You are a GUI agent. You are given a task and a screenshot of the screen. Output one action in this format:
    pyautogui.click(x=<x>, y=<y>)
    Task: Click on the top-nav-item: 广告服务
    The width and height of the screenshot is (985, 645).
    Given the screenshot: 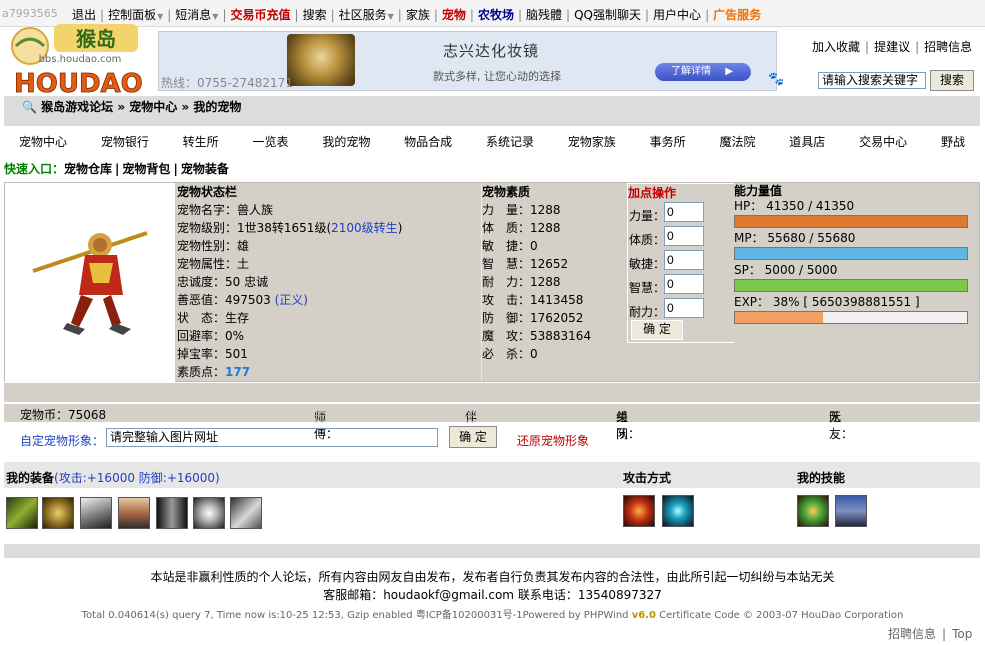 What is the action you would take?
    pyautogui.click(x=737, y=14)
    